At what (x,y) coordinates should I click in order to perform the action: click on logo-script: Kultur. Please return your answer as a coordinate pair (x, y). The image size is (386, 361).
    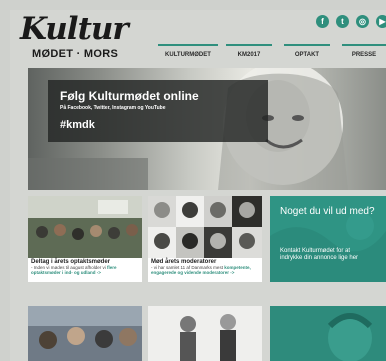
    Looking at the image, I should click on (74, 29).